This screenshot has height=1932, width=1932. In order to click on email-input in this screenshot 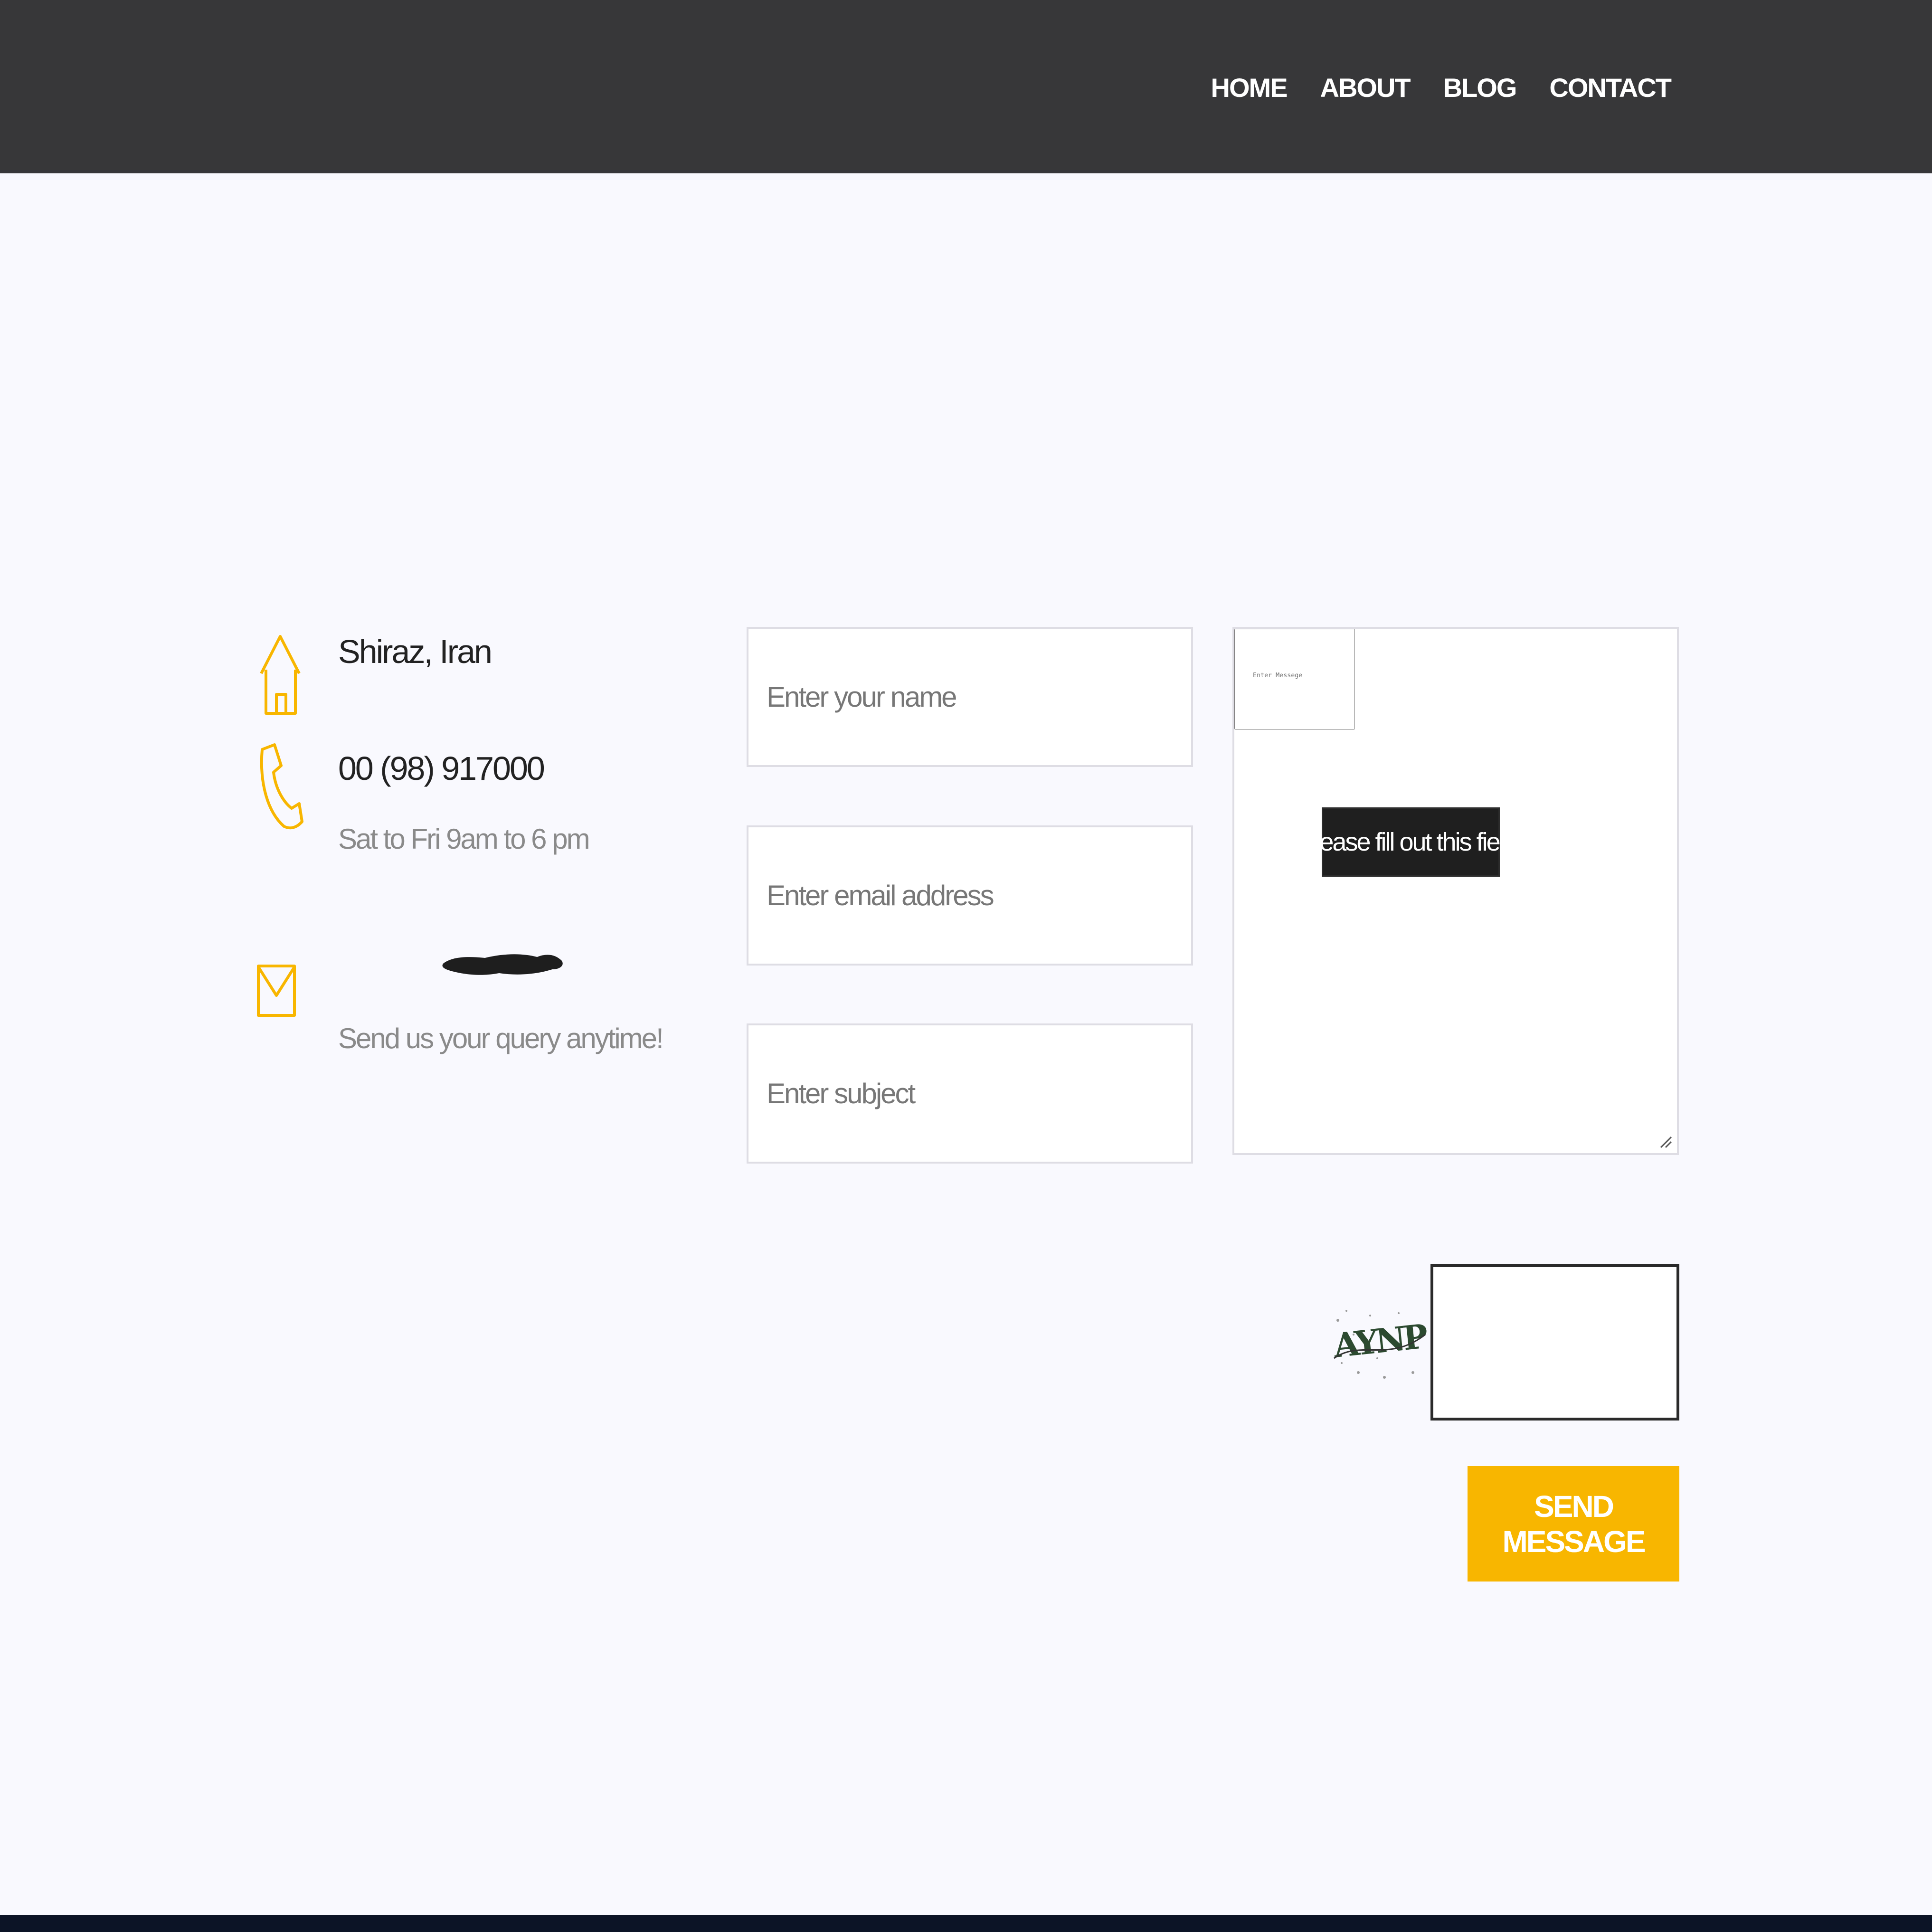, I will do `click(969, 895)`.